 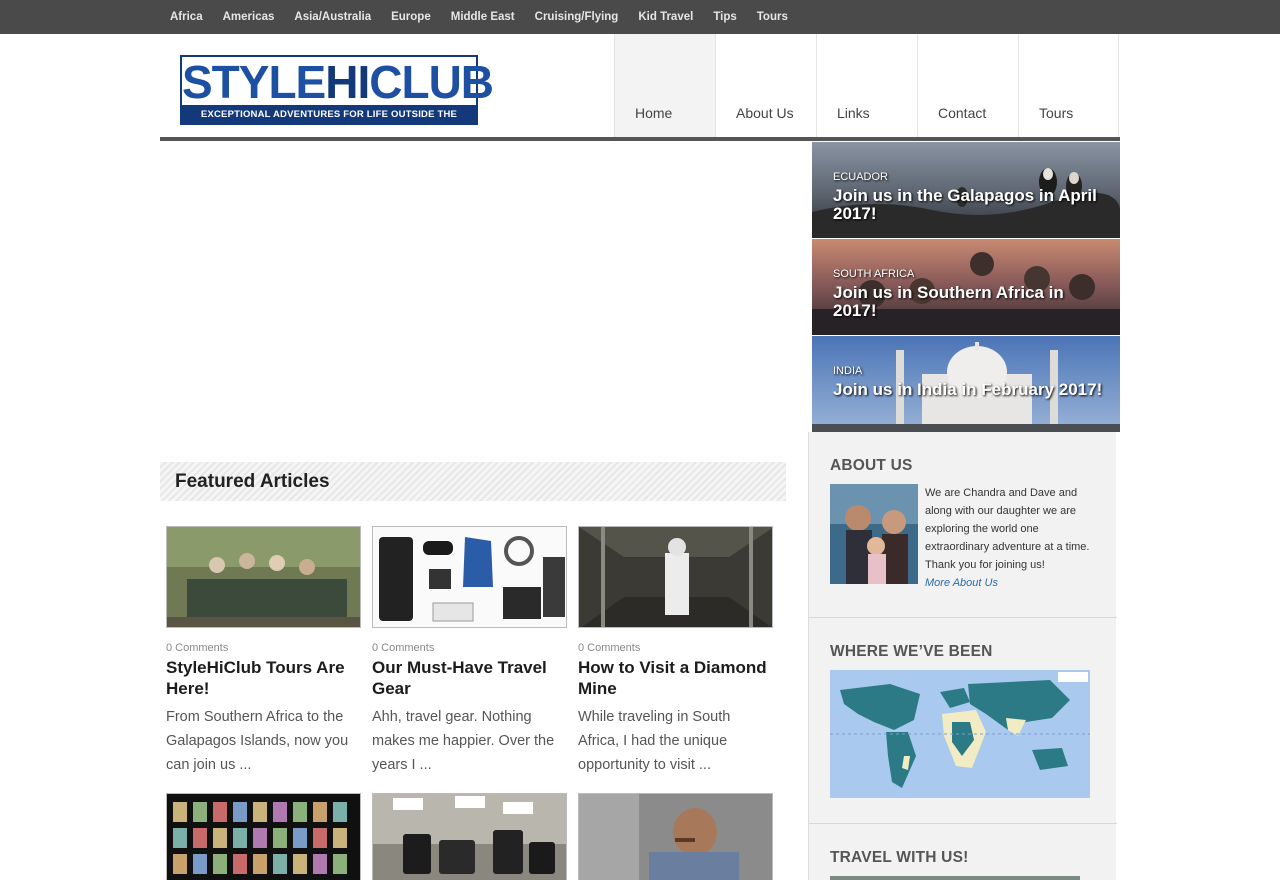 What do you see at coordinates (861, 177) in the screenshot?
I see `promo-kicker: ECUADOR` at bounding box center [861, 177].